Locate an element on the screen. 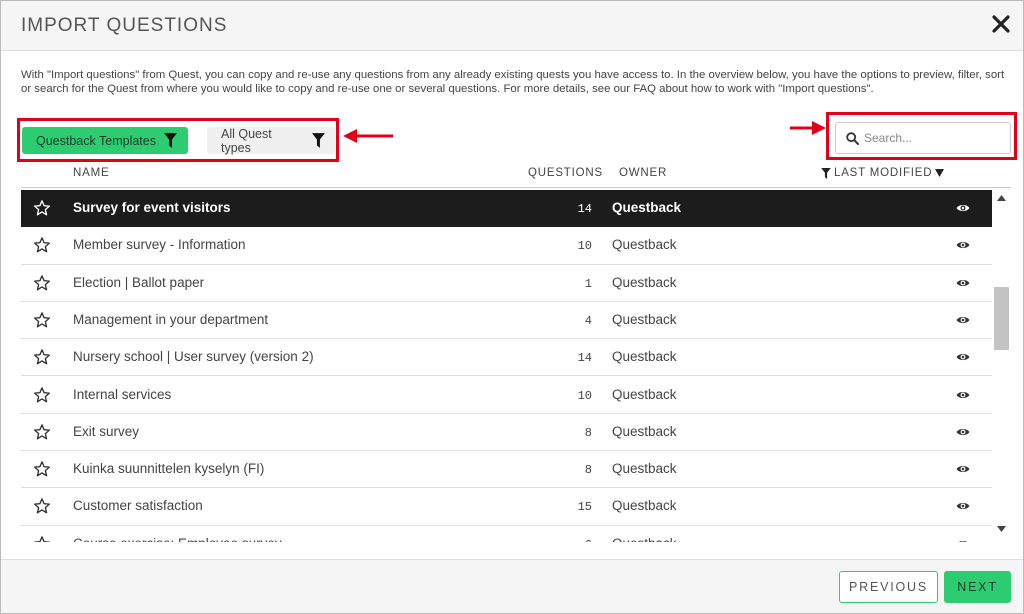  dialog-header: IMPORT QUESTIONS is located at coordinates (512, 26).